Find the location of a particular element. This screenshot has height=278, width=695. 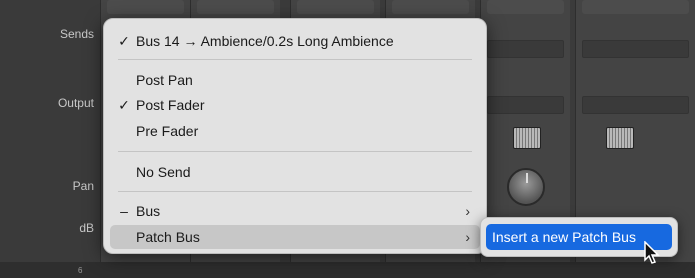

menu-item-label: Post Fader is located at coordinates (170, 105).